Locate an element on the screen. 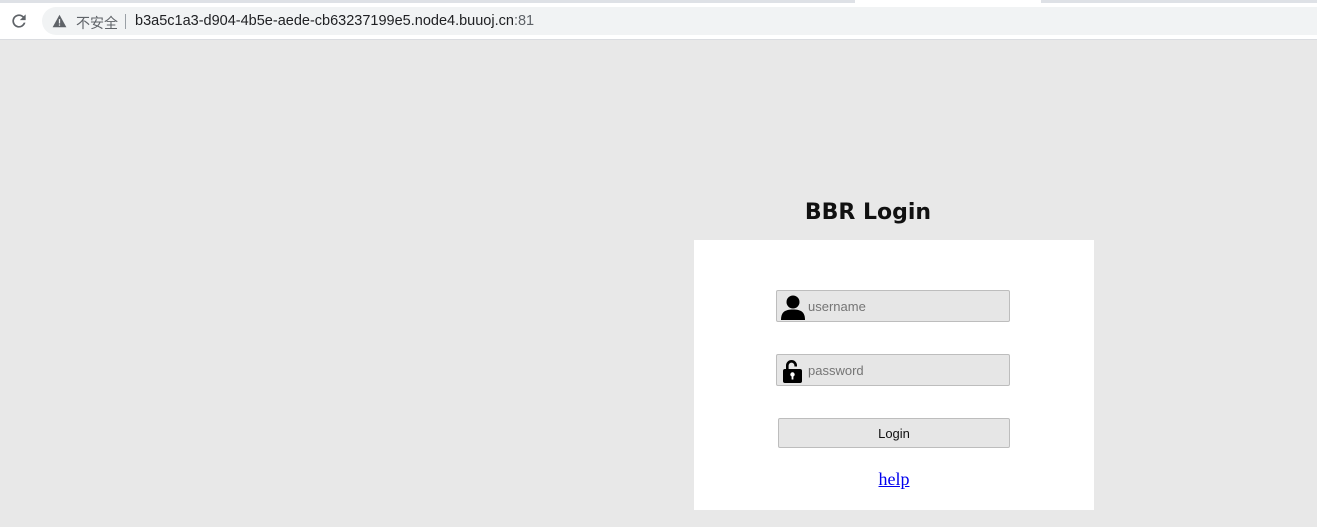 The width and height of the screenshot is (1317, 527). password-input is located at coordinates (906, 370).